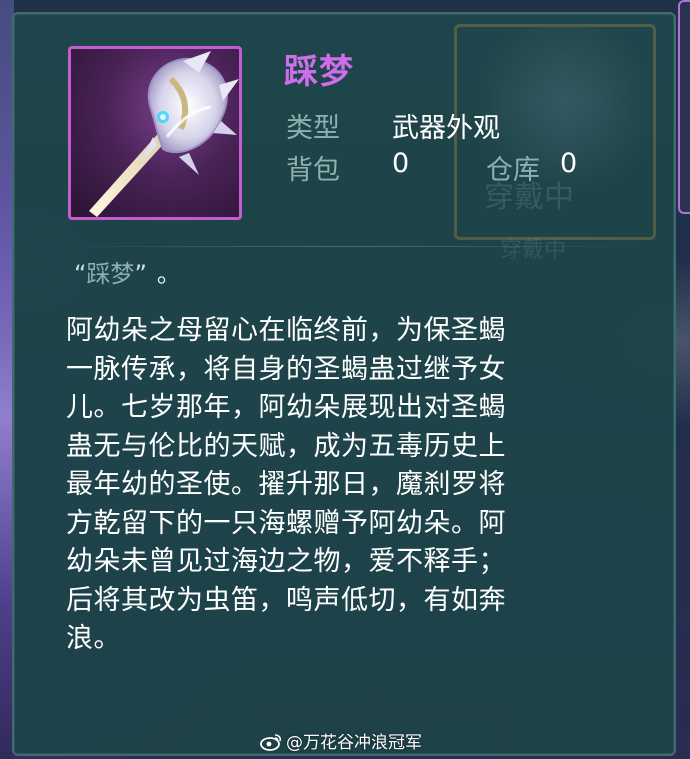 The width and height of the screenshot is (690, 759). What do you see at coordinates (110, 274) in the screenshot?
I see `quote-text: 踩梦` at bounding box center [110, 274].